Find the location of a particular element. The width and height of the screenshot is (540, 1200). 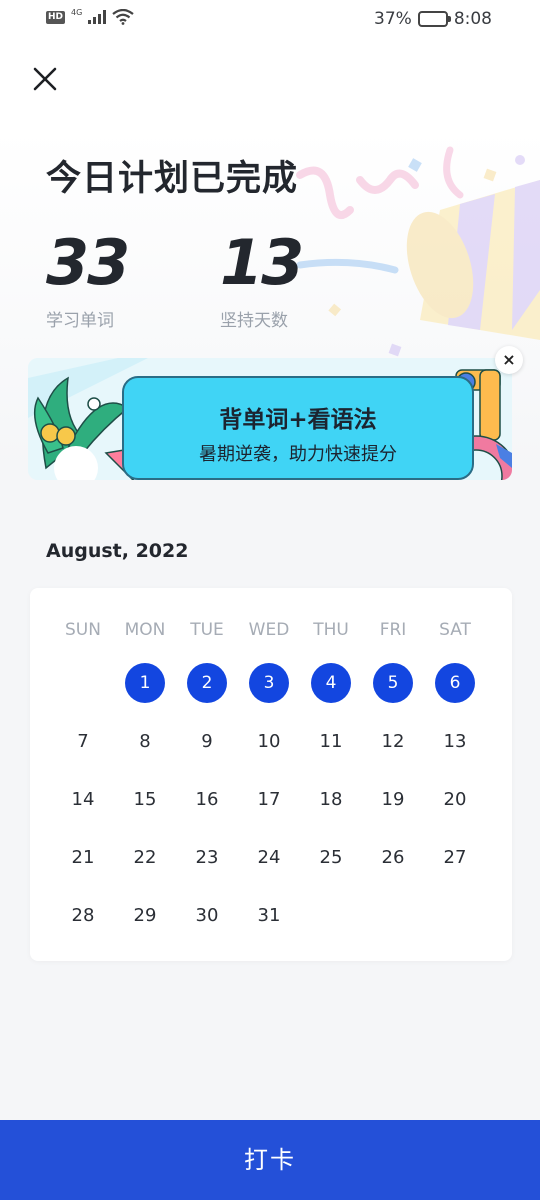

calendar-day-checked: 5 is located at coordinates (393, 683).